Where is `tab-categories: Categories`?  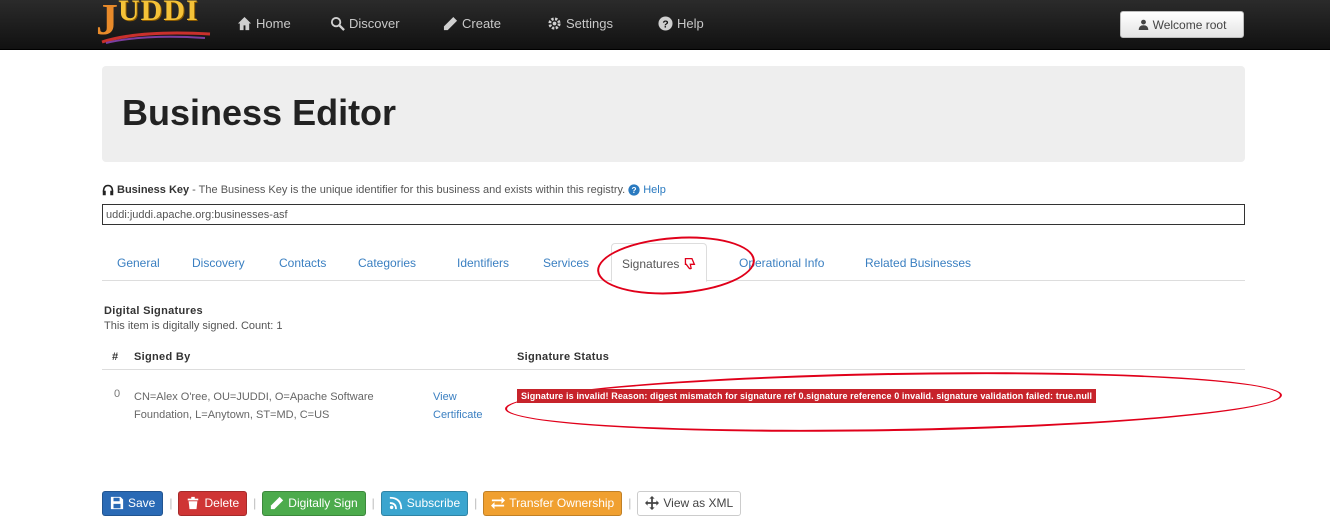
tab-categories: Categories is located at coordinates (387, 263).